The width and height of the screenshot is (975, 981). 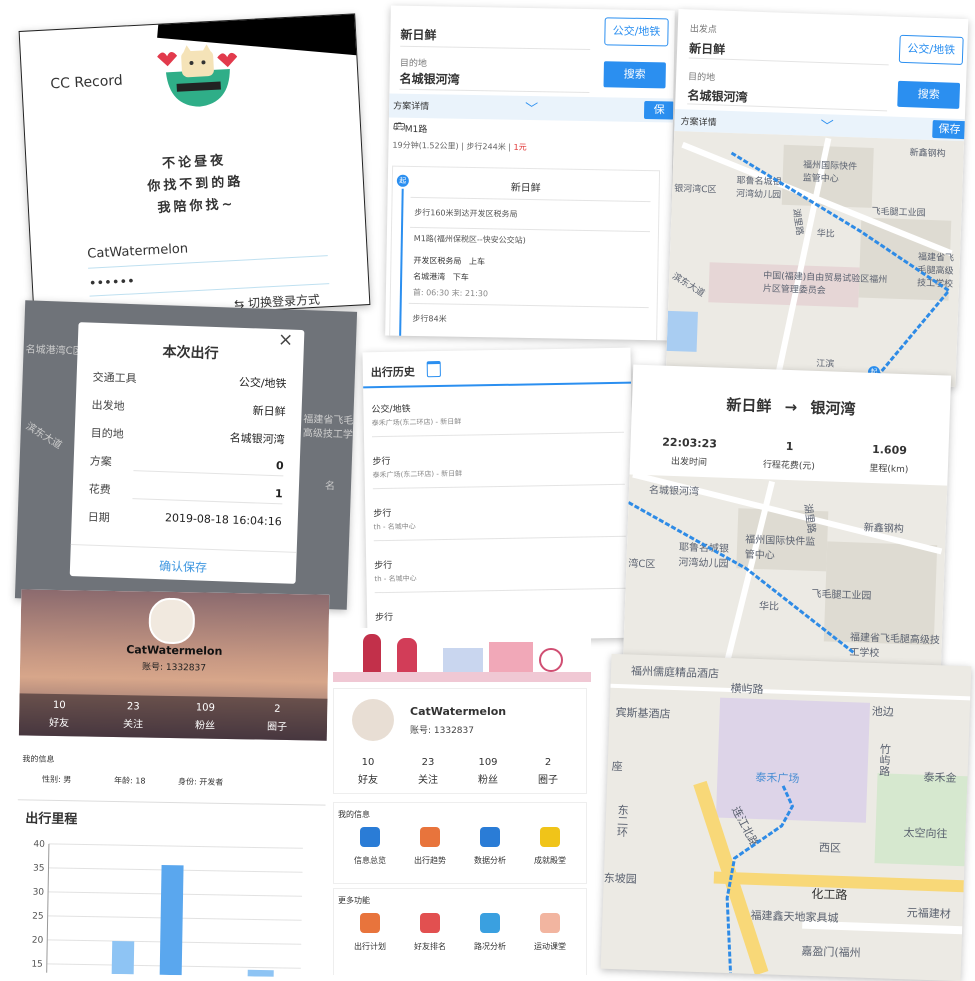 I want to click on mileage-chart: 40 35 30 25 20 15, so click(x=167, y=909).